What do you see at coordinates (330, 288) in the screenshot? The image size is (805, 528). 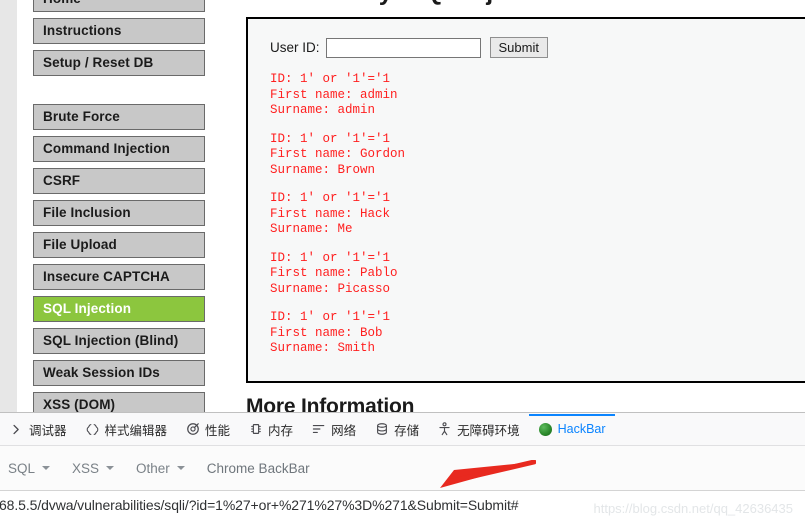 I see `result-surname-line: Surname: Picasso` at bounding box center [330, 288].